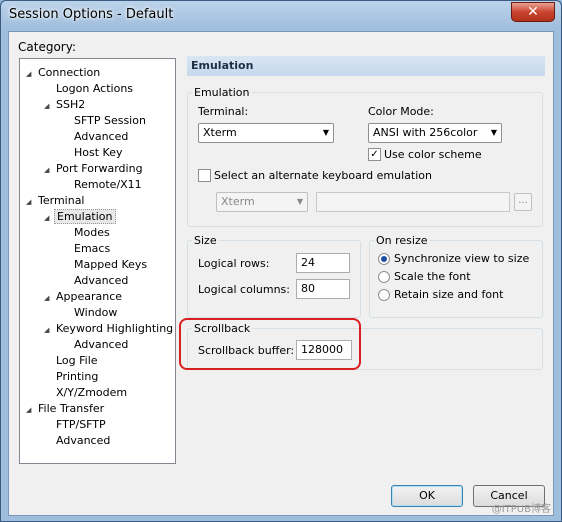 The image size is (562, 522). I want to click on title-bar: Session Options - Default ✕, so click(281, 16).